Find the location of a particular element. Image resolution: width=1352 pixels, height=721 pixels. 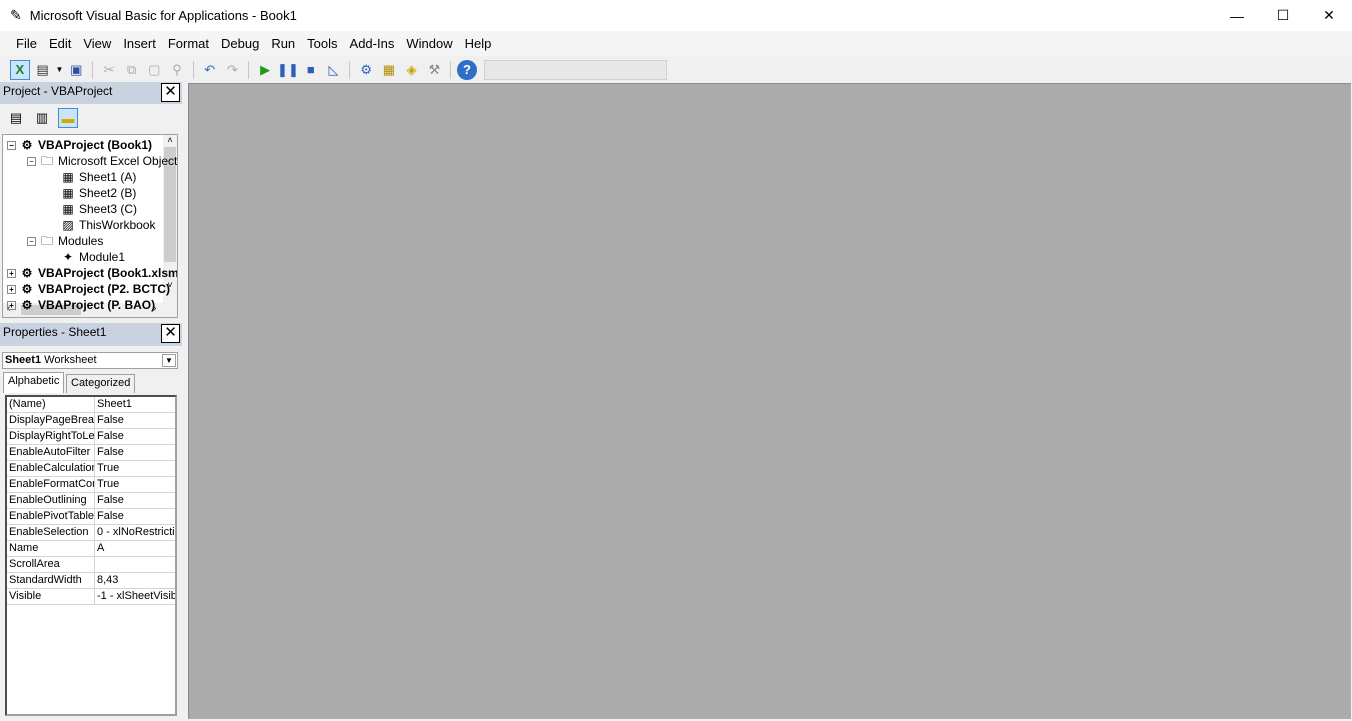

break-icon: ❚❚ is located at coordinates (288, 70).